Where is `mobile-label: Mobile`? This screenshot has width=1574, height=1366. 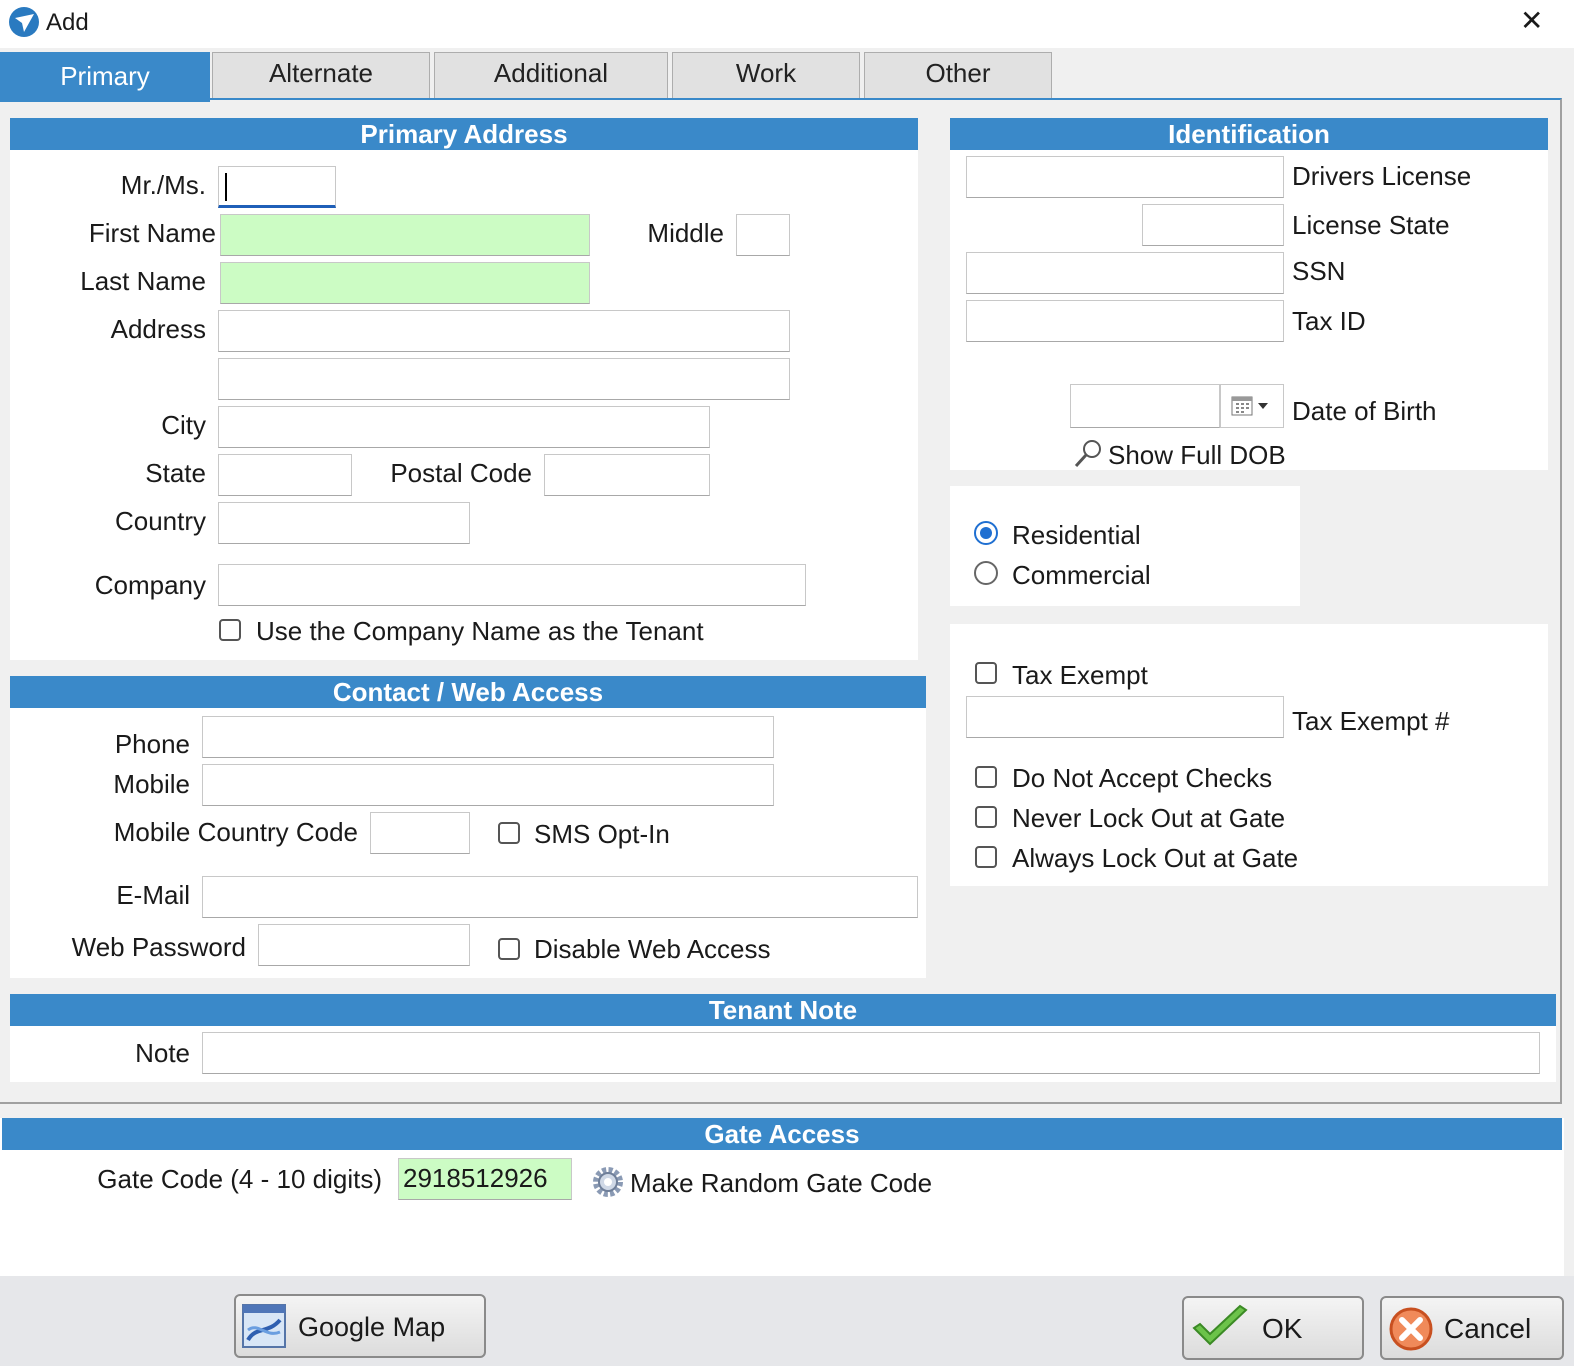 mobile-label: Mobile is located at coordinates (151, 784).